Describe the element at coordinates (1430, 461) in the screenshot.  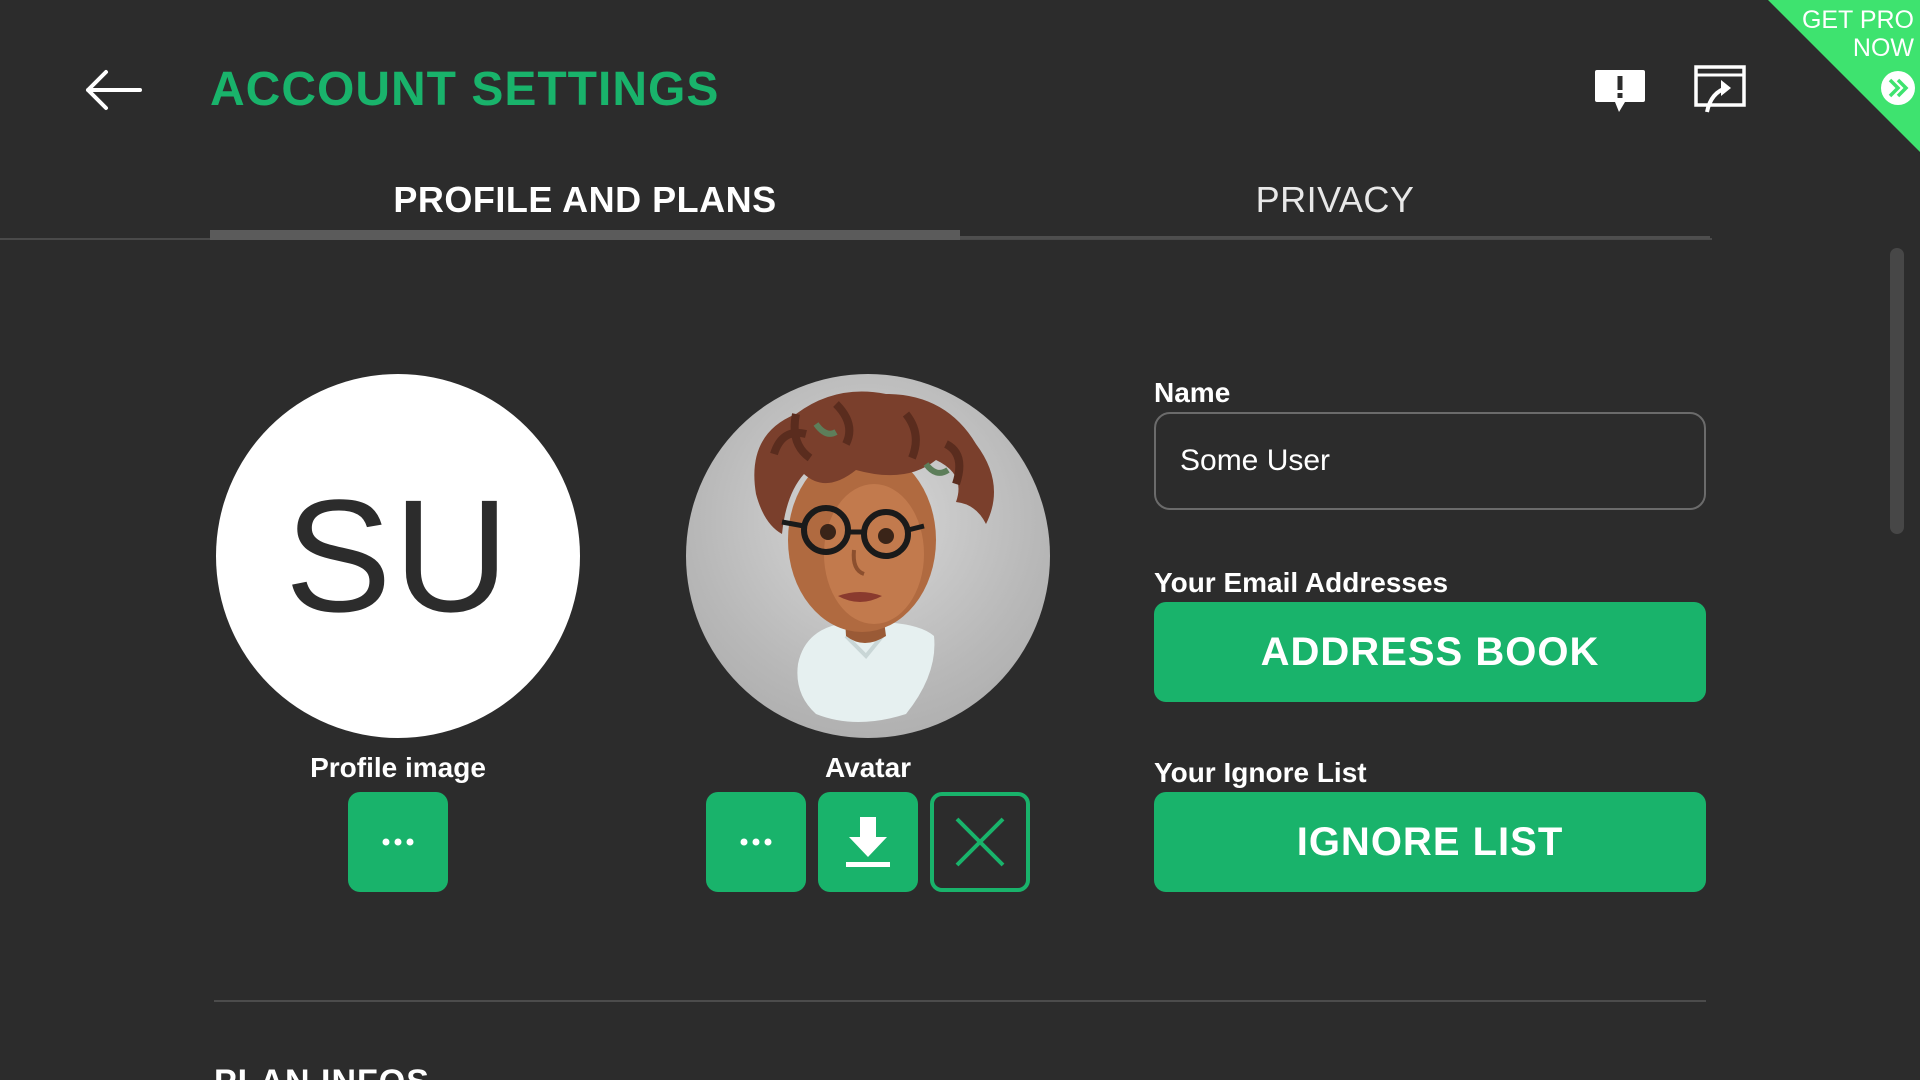
I see `name-input` at that location.